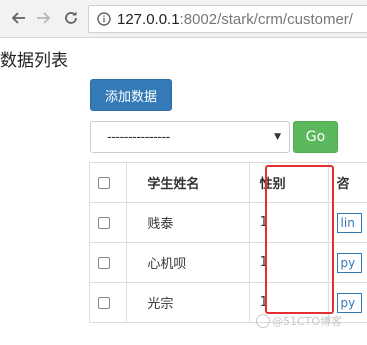 The height and width of the screenshot is (345, 367). Describe the element at coordinates (277, 137) in the screenshot. I see `caret-down-icon: ▼` at that location.